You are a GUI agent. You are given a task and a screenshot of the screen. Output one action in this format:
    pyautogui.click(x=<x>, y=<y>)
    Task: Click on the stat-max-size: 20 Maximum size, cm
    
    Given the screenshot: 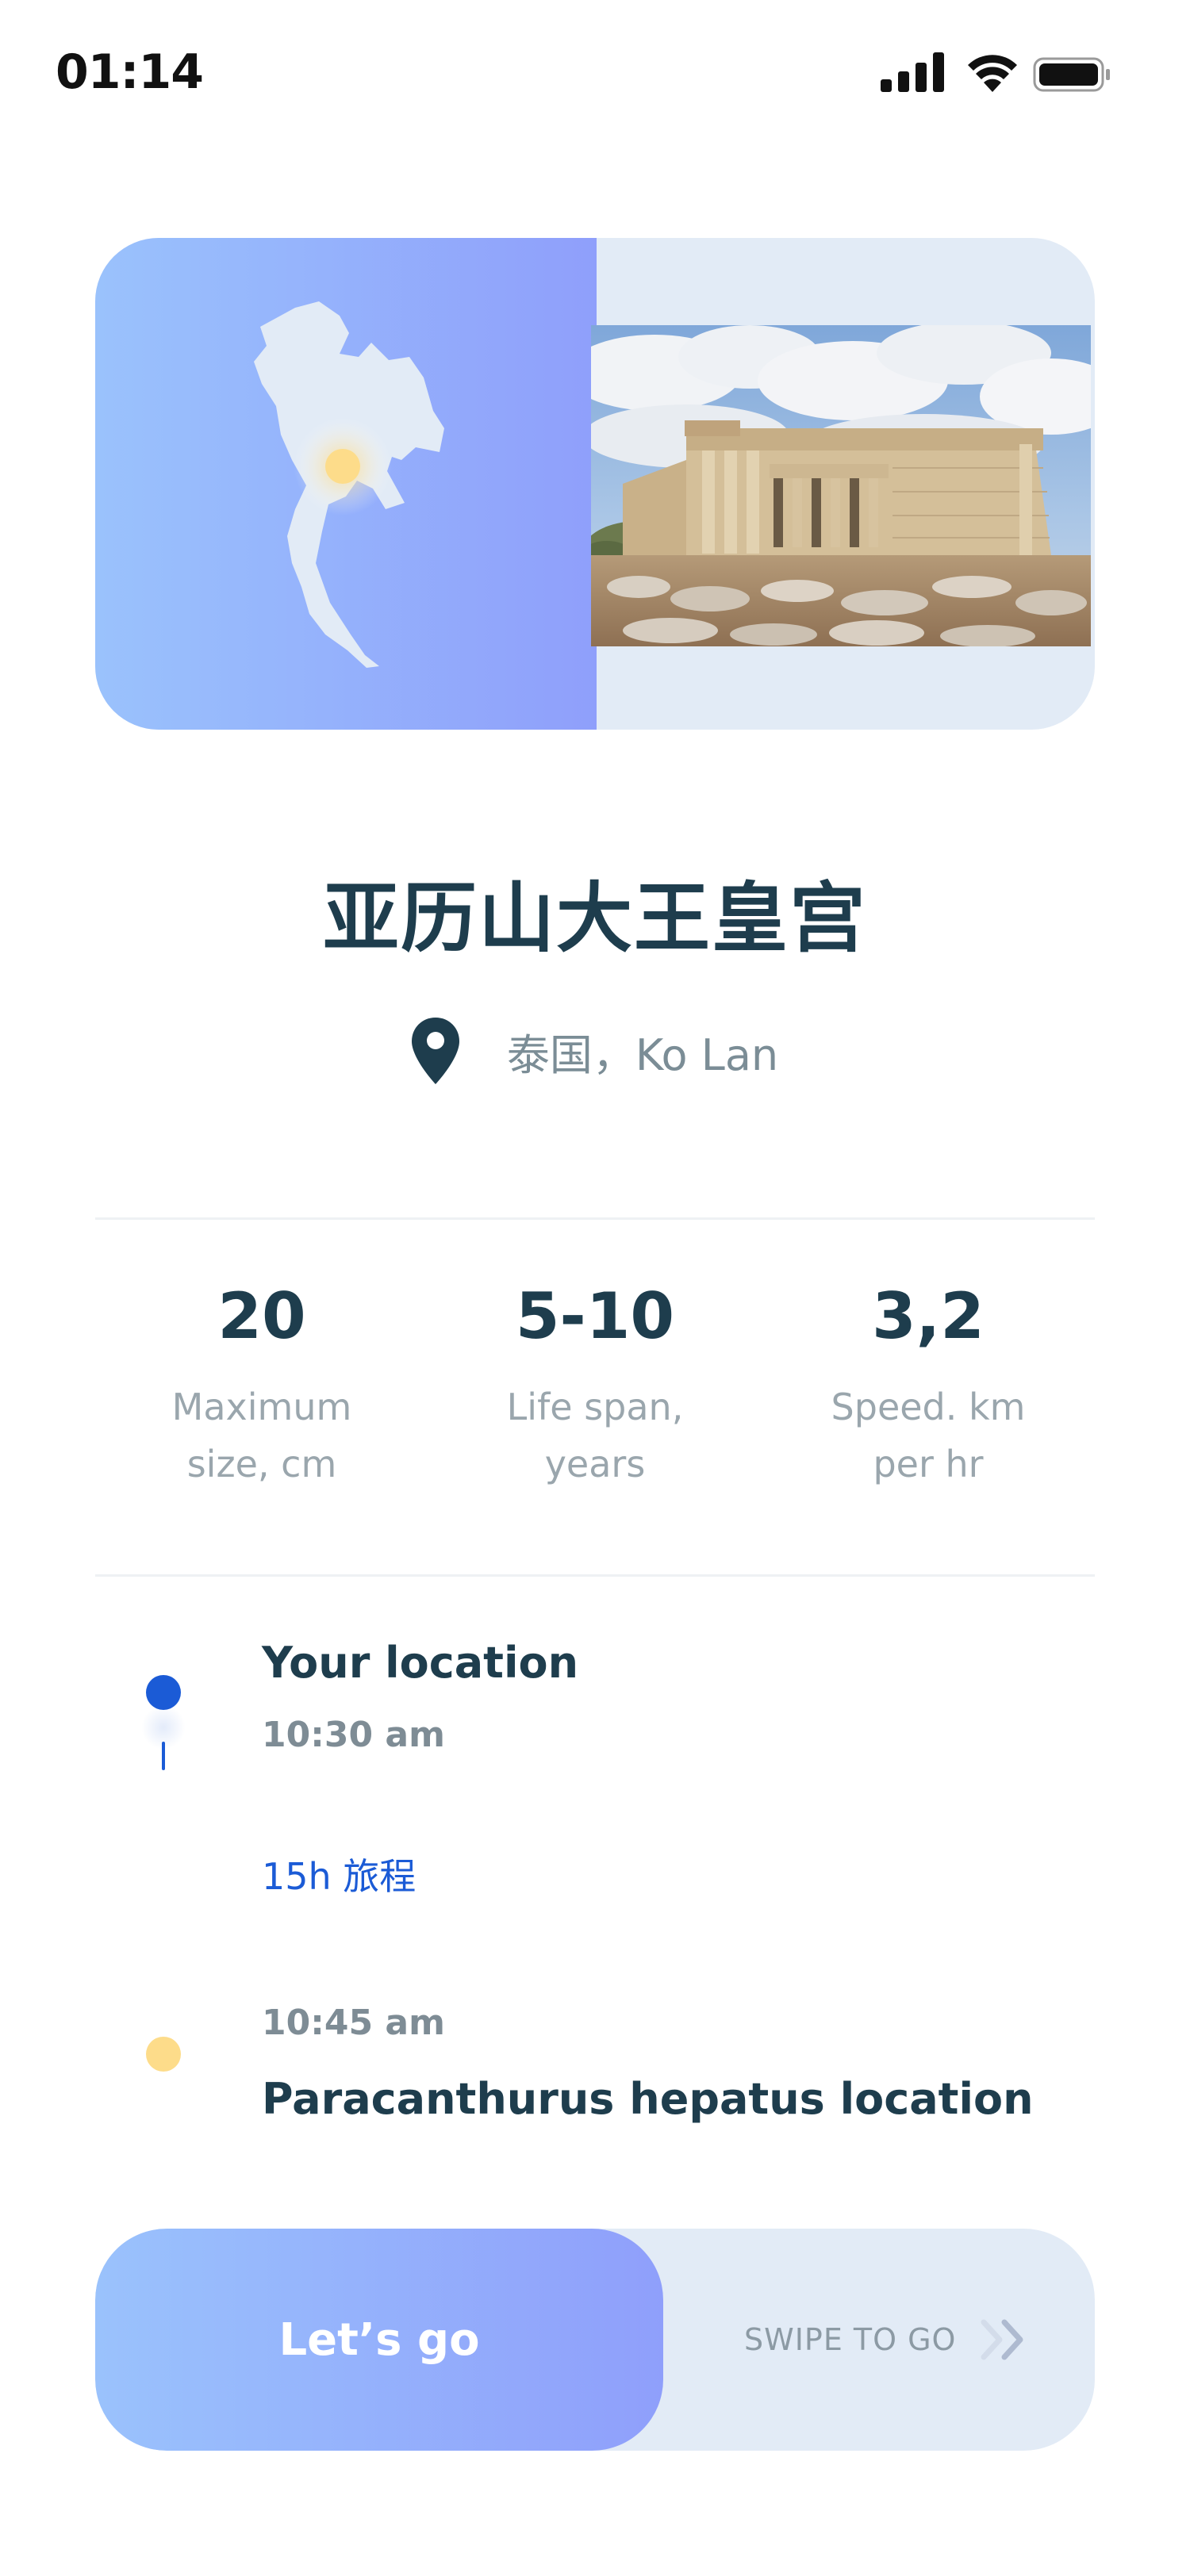 What is the action you would take?
    pyautogui.click(x=261, y=1385)
    